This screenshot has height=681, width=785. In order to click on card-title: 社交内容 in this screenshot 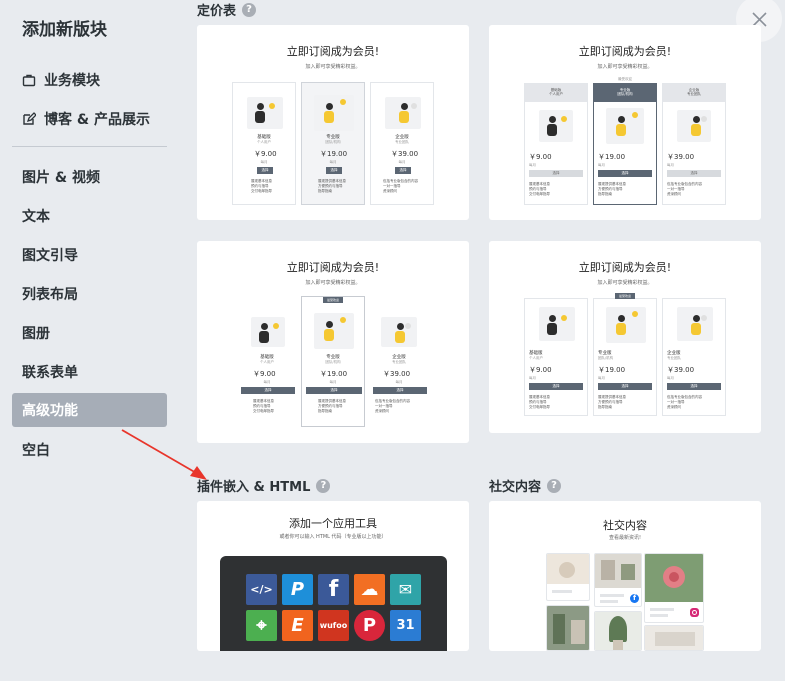, I will do `click(625, 525)`.